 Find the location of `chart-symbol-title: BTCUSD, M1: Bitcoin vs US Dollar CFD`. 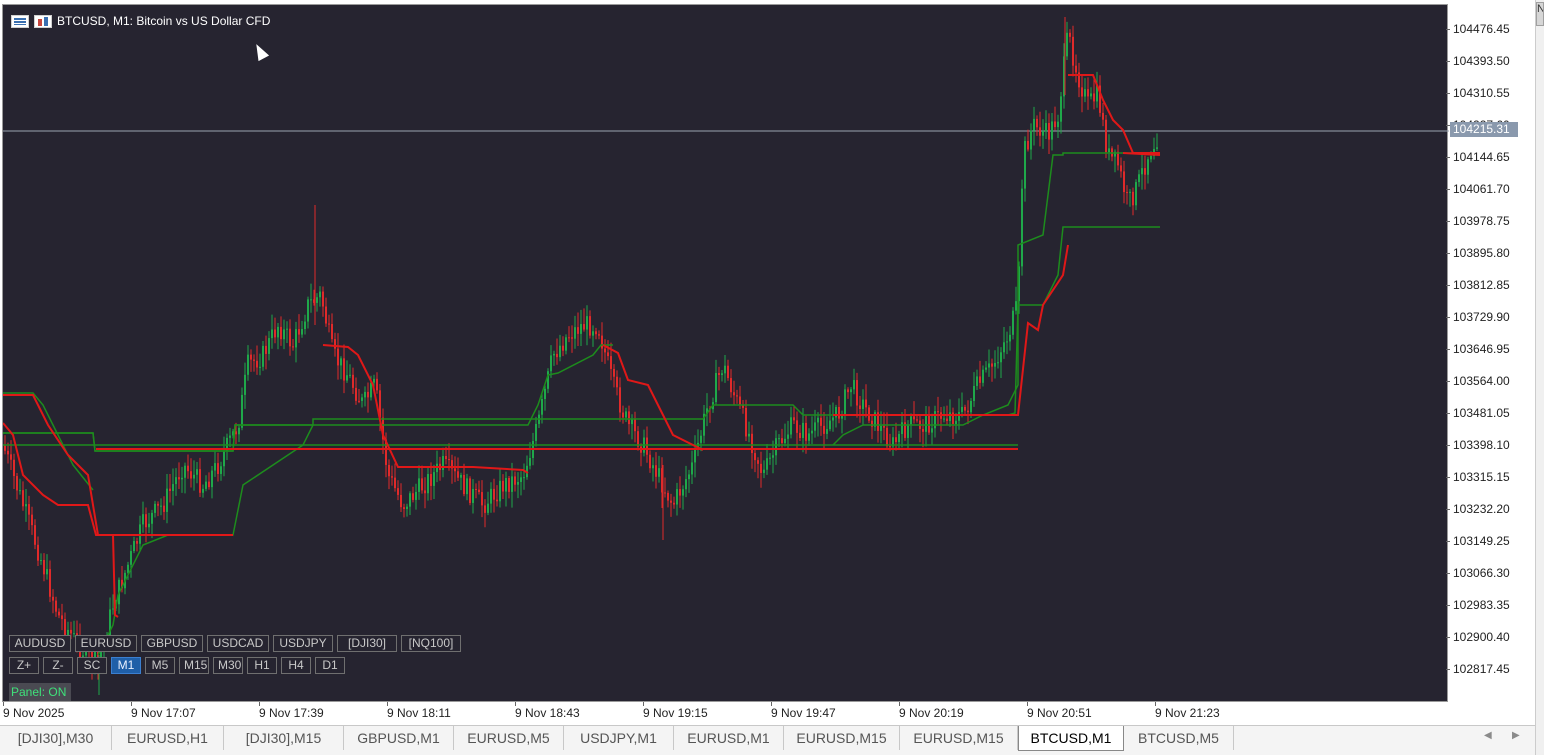

chart-symbol-title: BTCUSD, M1: Bitcoin vs US Dollar CFD is located at coordinates (164, 21).